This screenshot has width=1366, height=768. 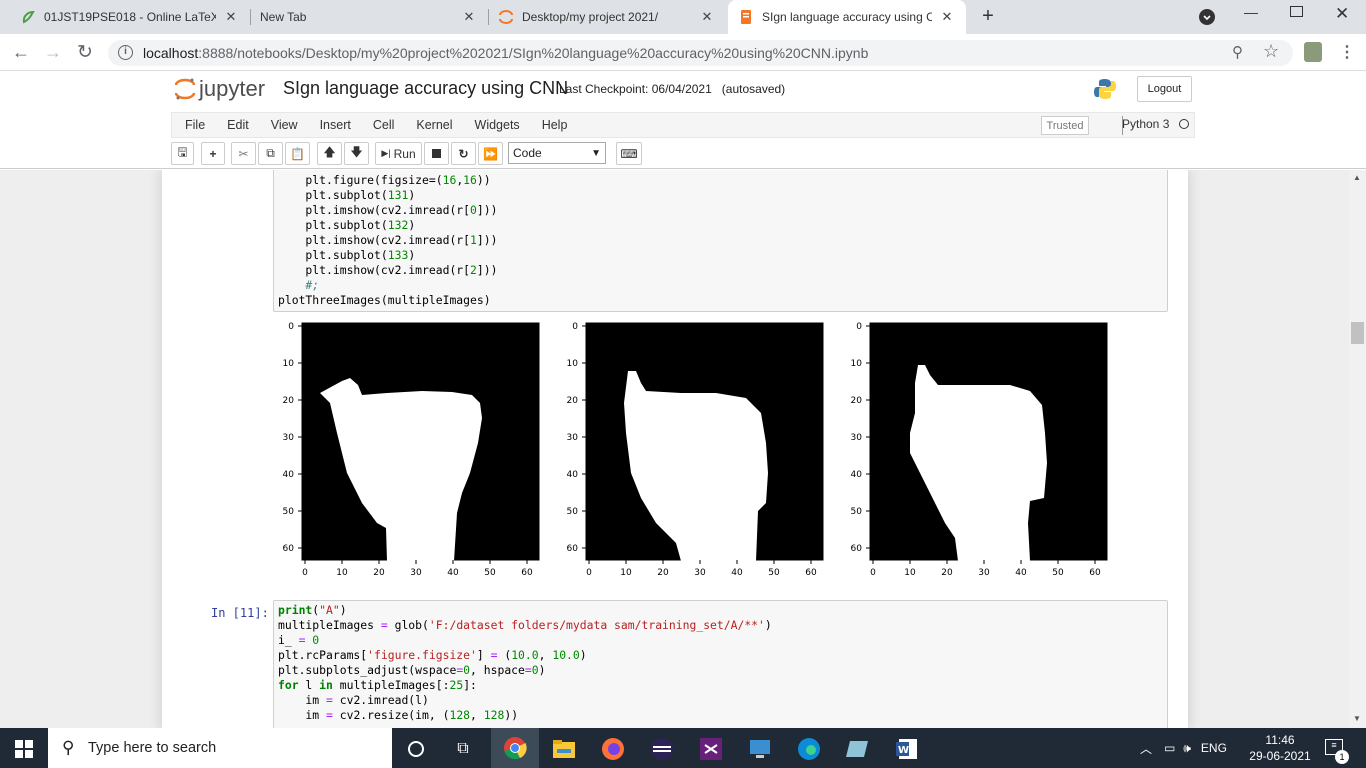 What do you see at coordinates (384, 125) in the screenshot?
I see `menu-cell: Cell` at bounding box center [384, 125].